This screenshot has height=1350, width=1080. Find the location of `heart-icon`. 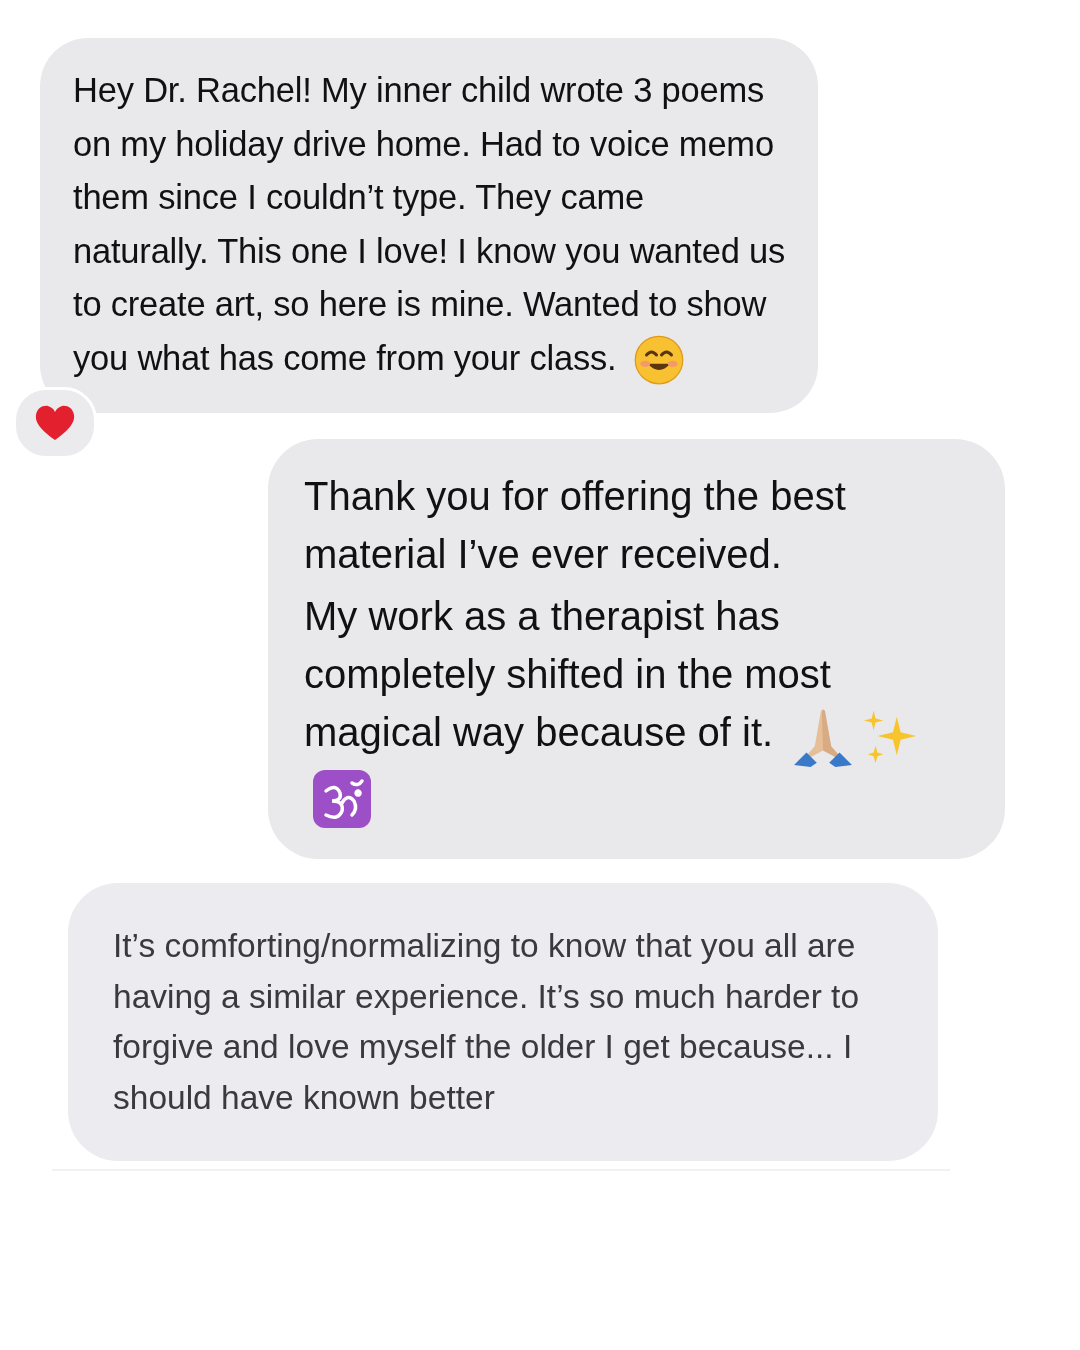

heart-icon is located at coordinates (55, 423).